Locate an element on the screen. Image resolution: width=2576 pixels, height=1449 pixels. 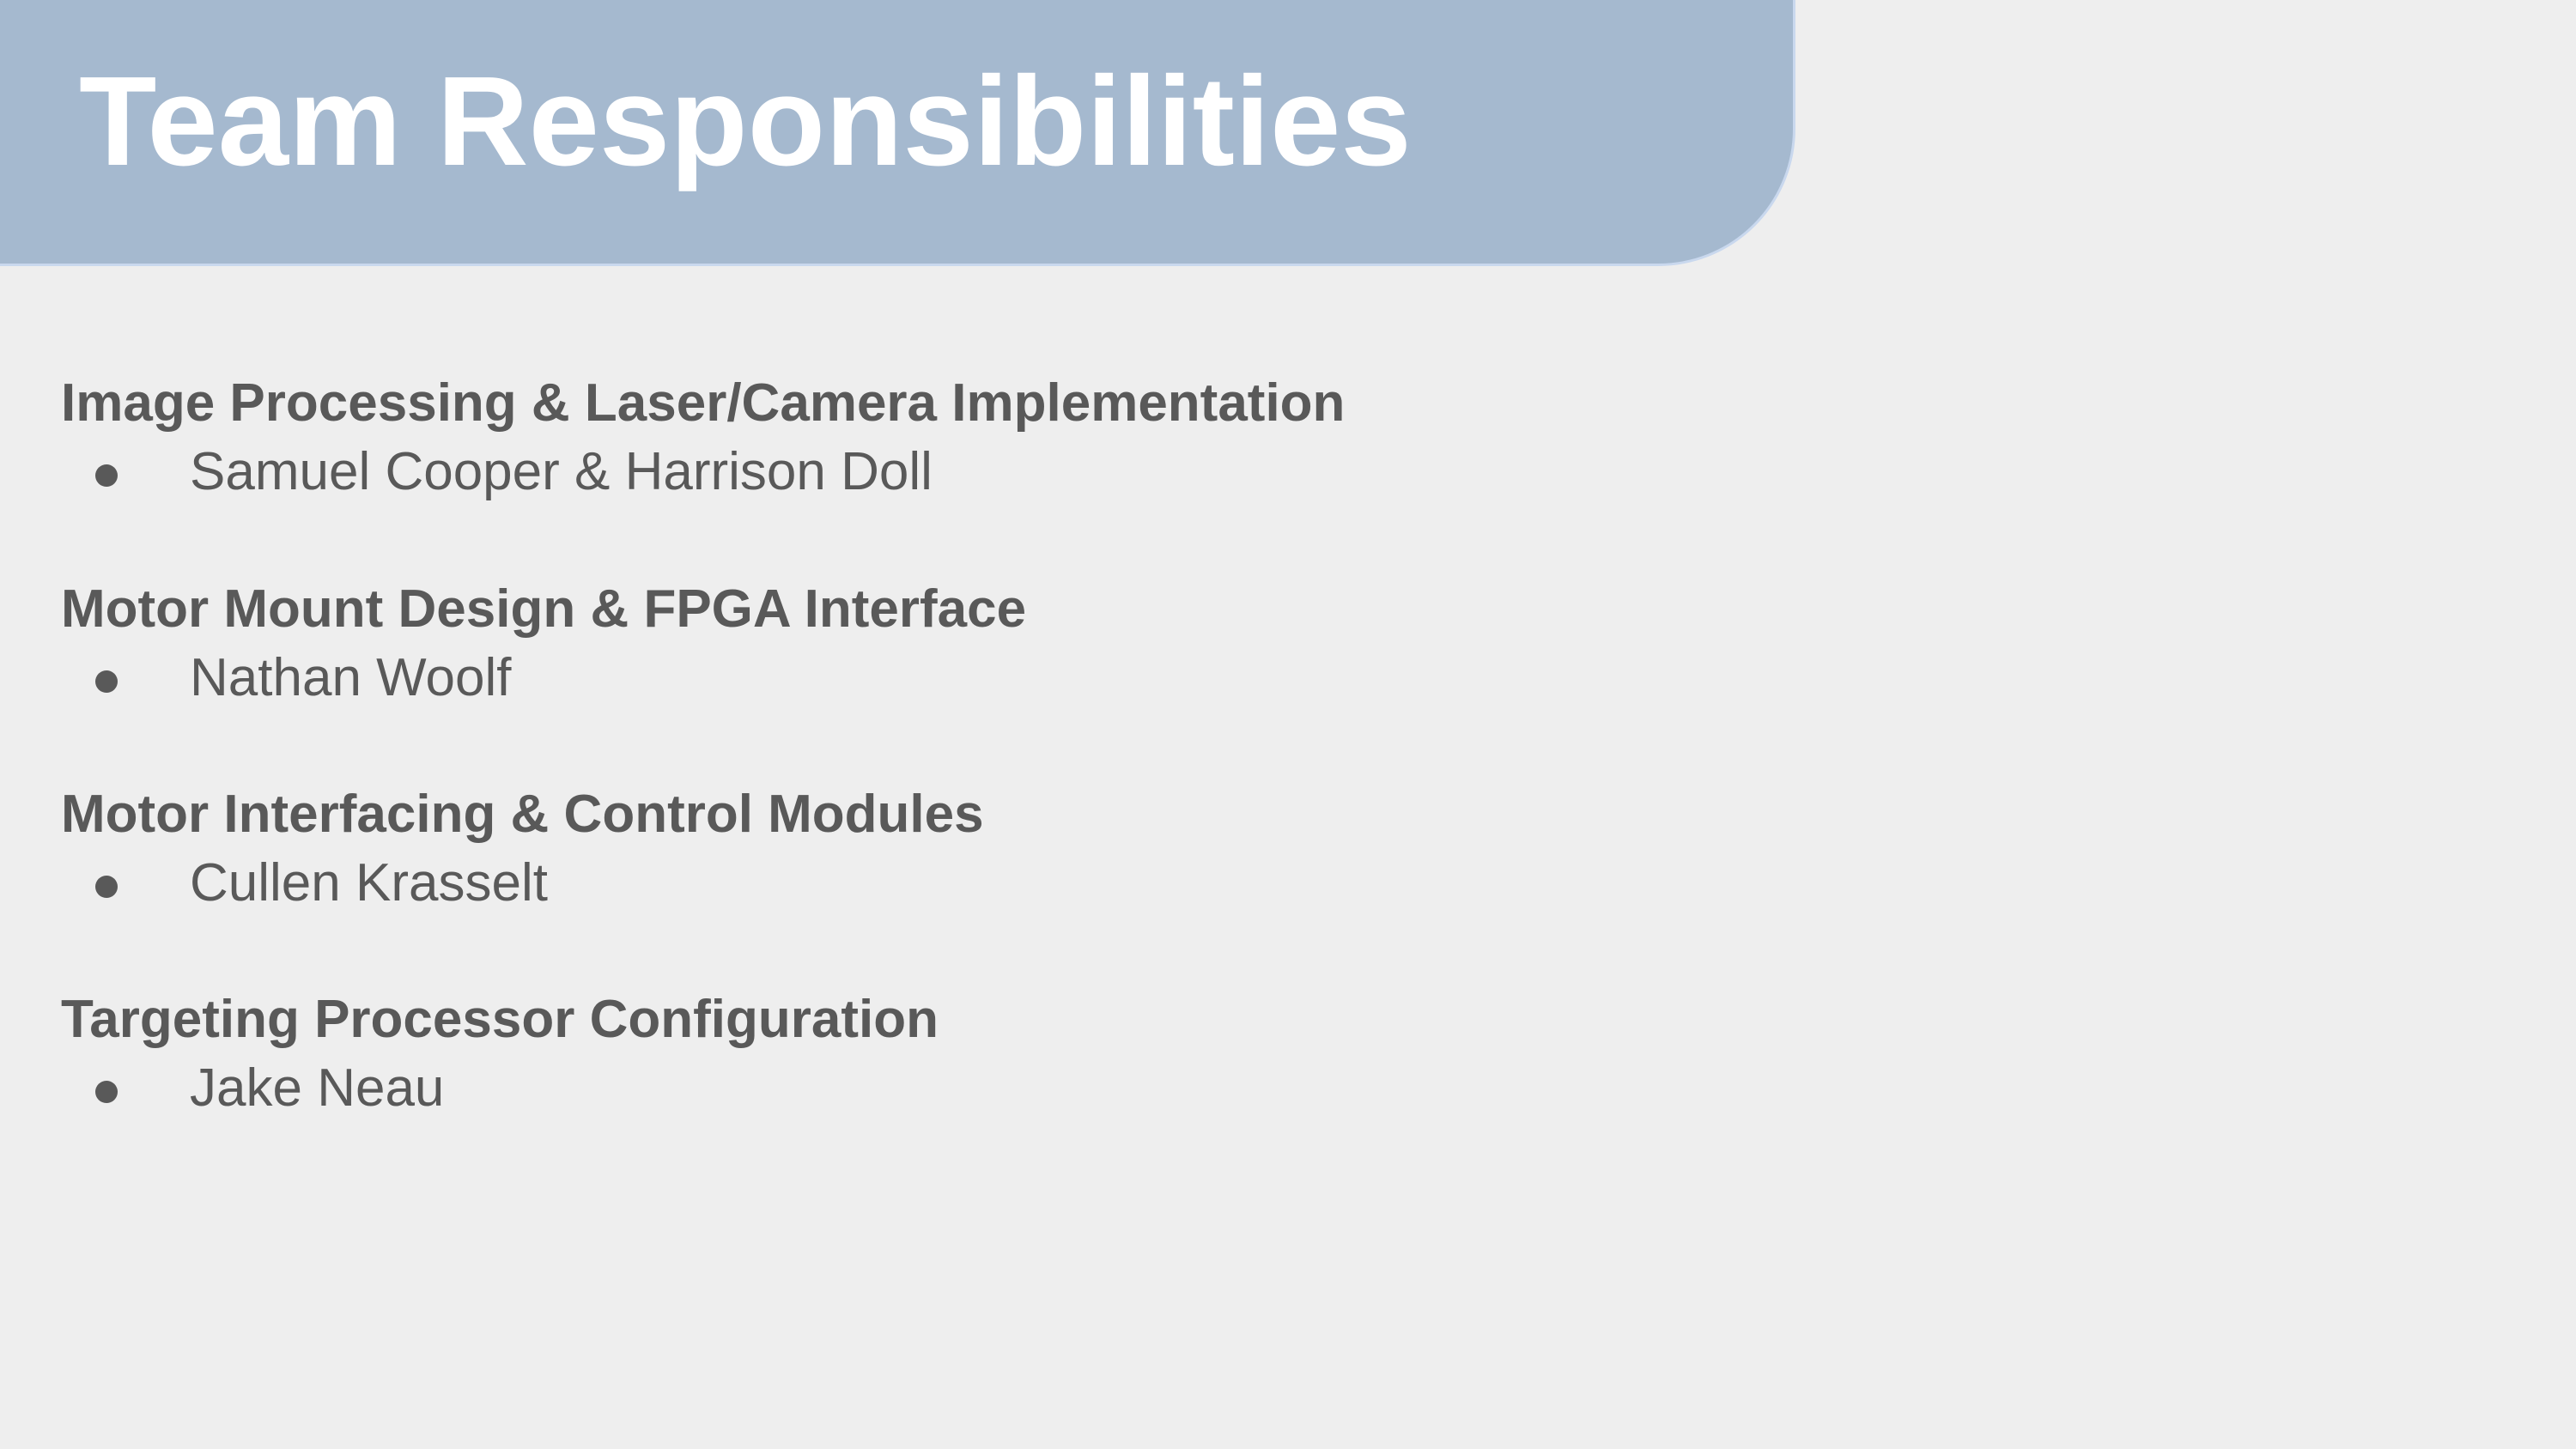
list-item: Cullen Krasselt is located at coordinates (1006, 883).